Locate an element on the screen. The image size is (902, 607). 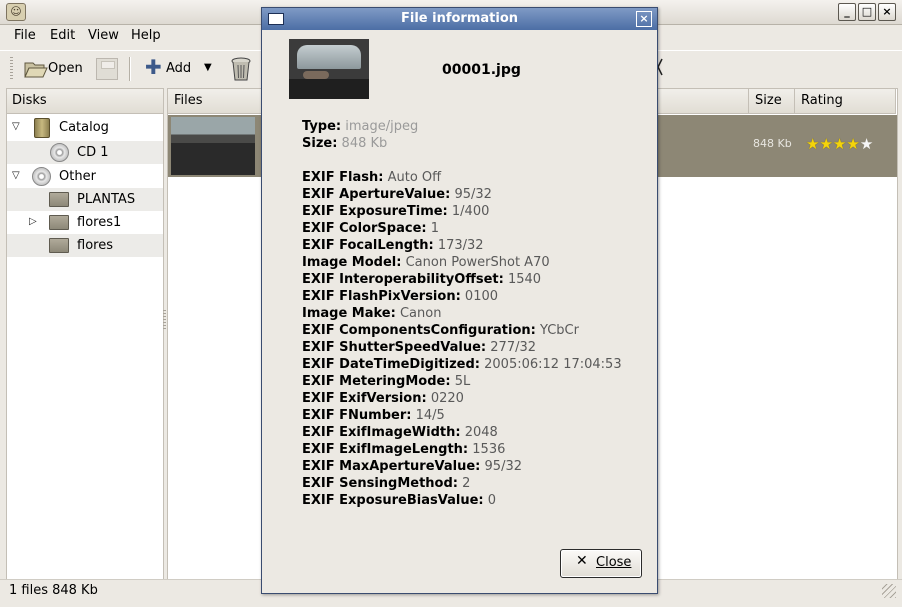
expander-closed-icon: ▷ is located at coordinates (33, 221).